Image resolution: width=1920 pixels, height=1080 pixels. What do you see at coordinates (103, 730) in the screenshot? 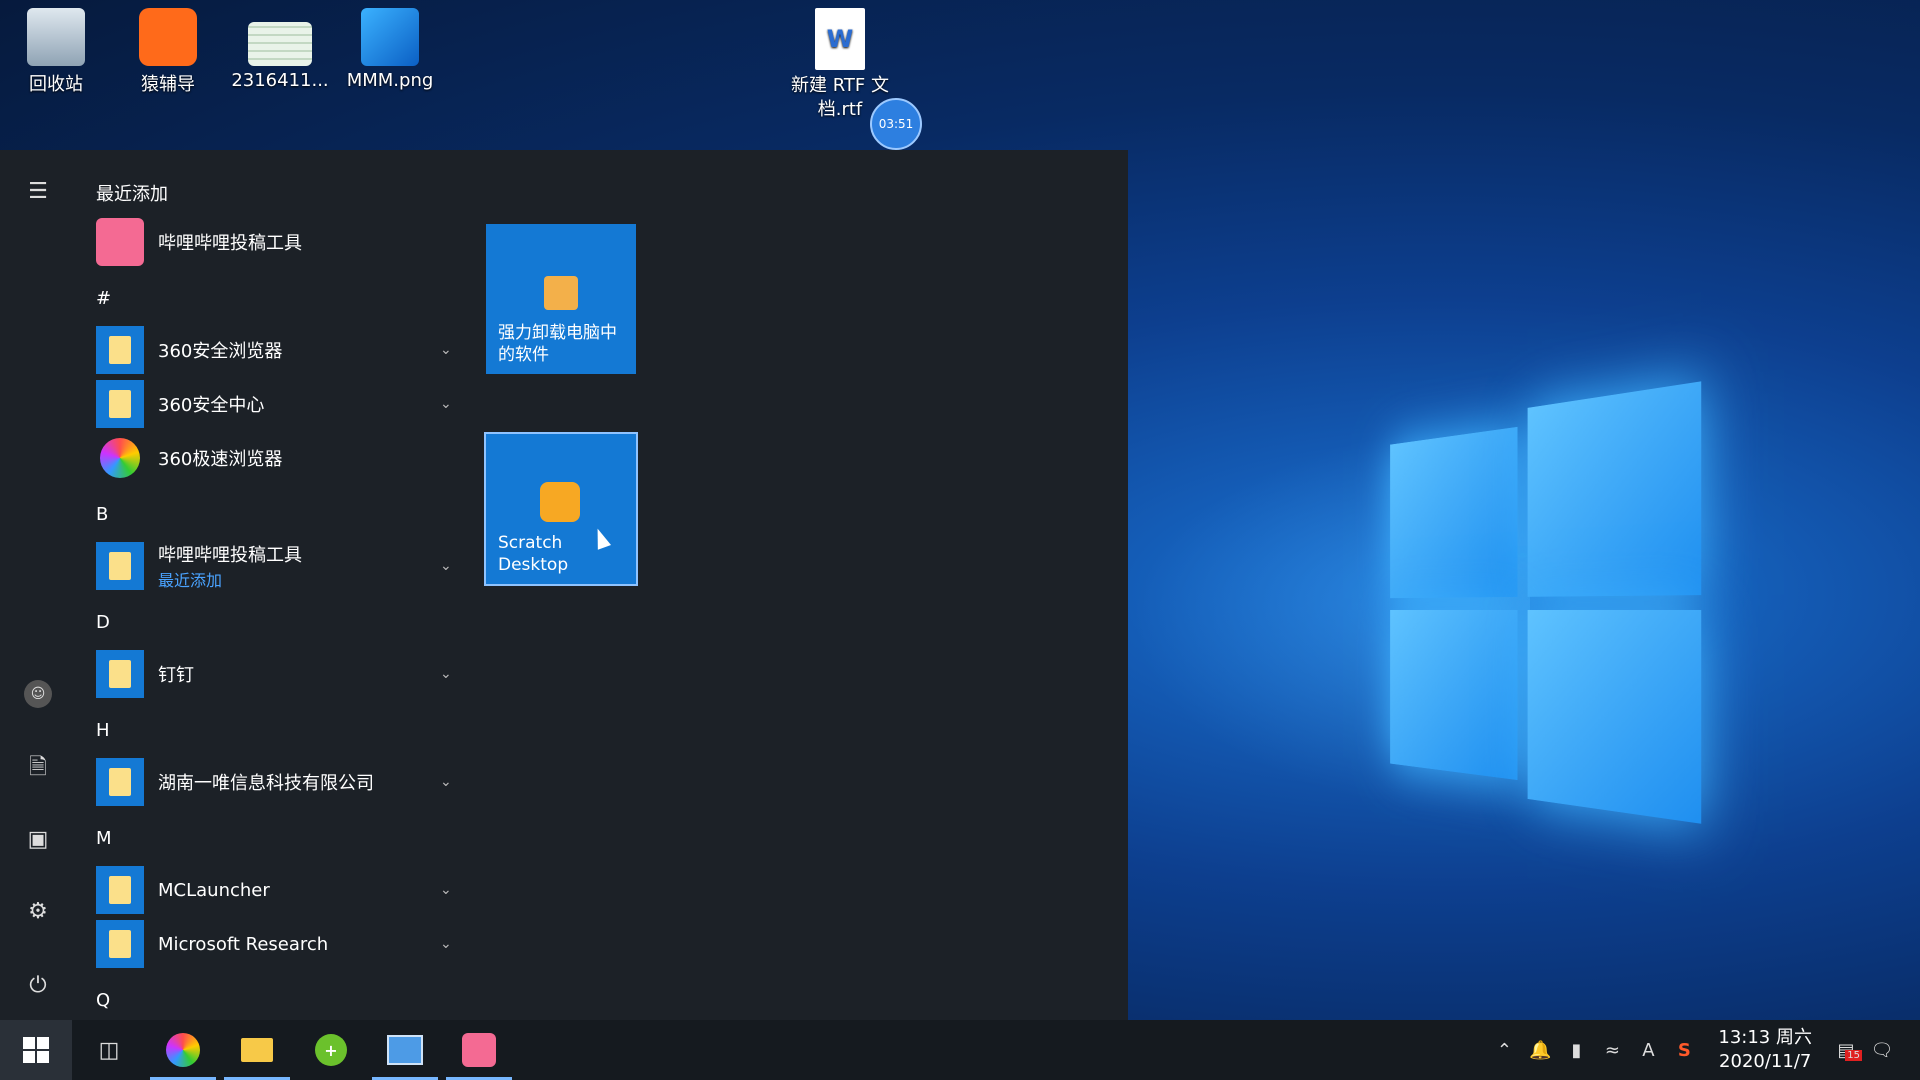
I see `section-h: H` at bounding box center [103, 730].